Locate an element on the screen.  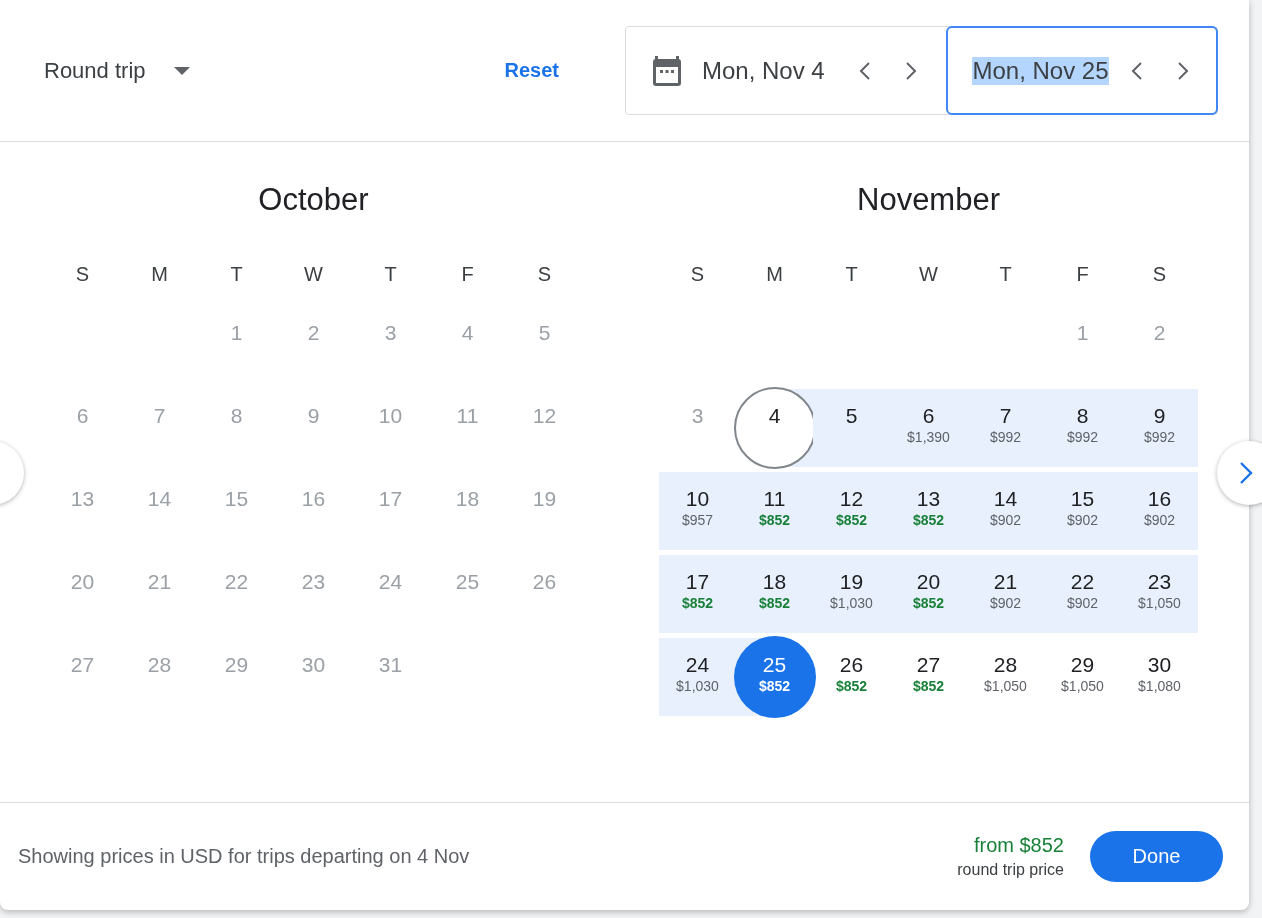
day-cell: 14 is located at coordinates (159, 511).